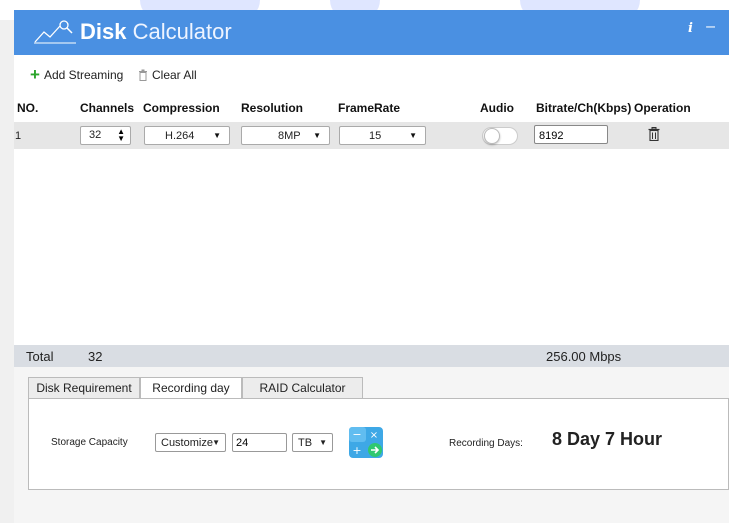 The width and height of the screenshot is (729, 523). What do you see at coordinates (654, 134) in the screenshot?
I see `delete-icon` at bounding box center [654, 134].